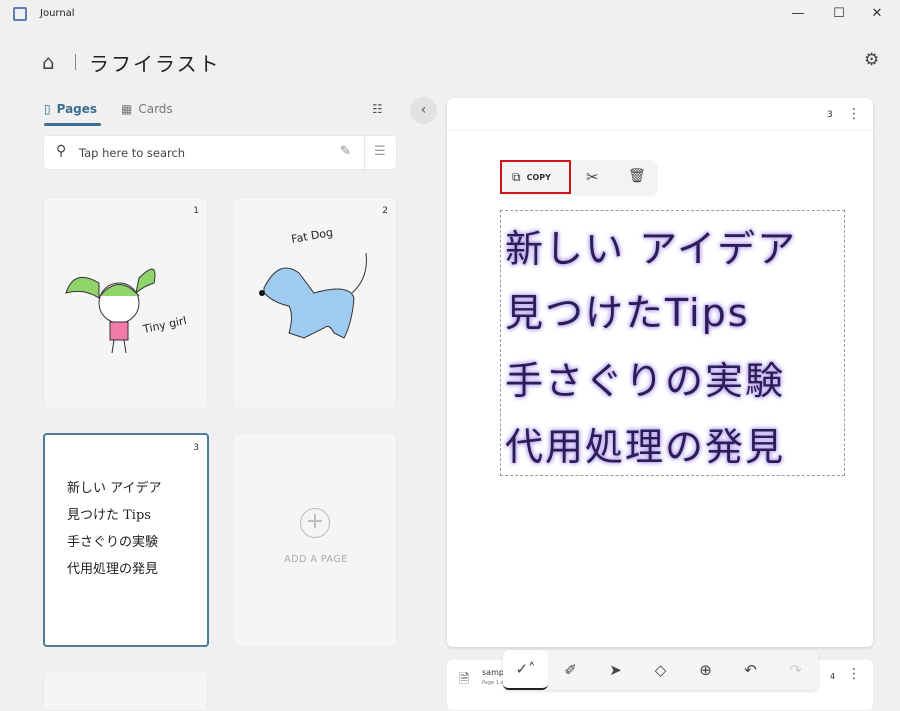  I want to click on maximize-button: ☐, so click(839, 13).